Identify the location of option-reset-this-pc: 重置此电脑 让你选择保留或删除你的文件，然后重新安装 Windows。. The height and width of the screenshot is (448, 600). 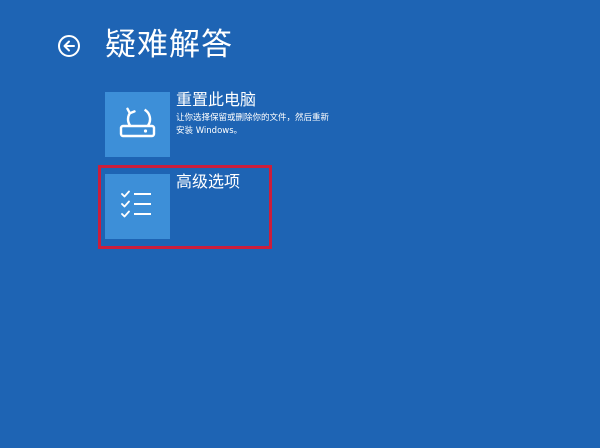
(220, 124).